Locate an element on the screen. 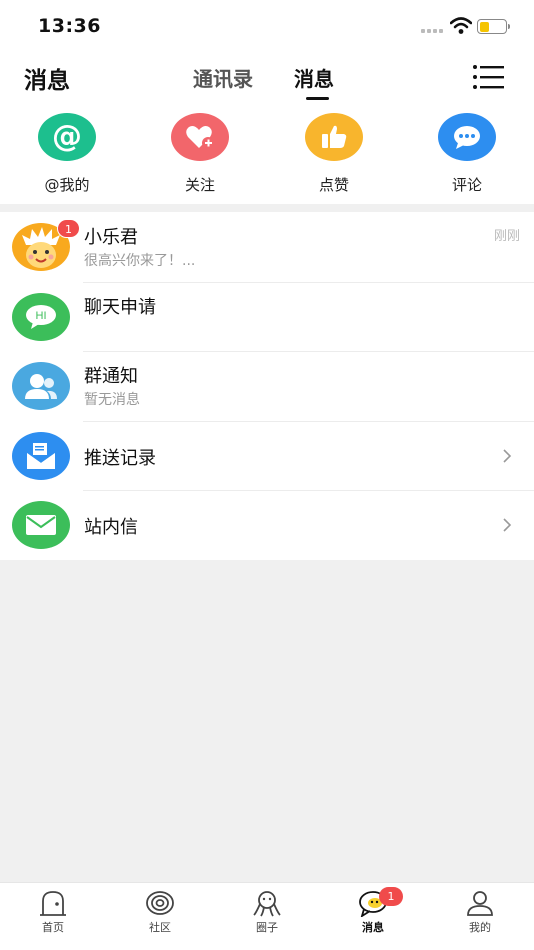 The image size is (534, 950). home-icon is located at coordinates (53, 903).